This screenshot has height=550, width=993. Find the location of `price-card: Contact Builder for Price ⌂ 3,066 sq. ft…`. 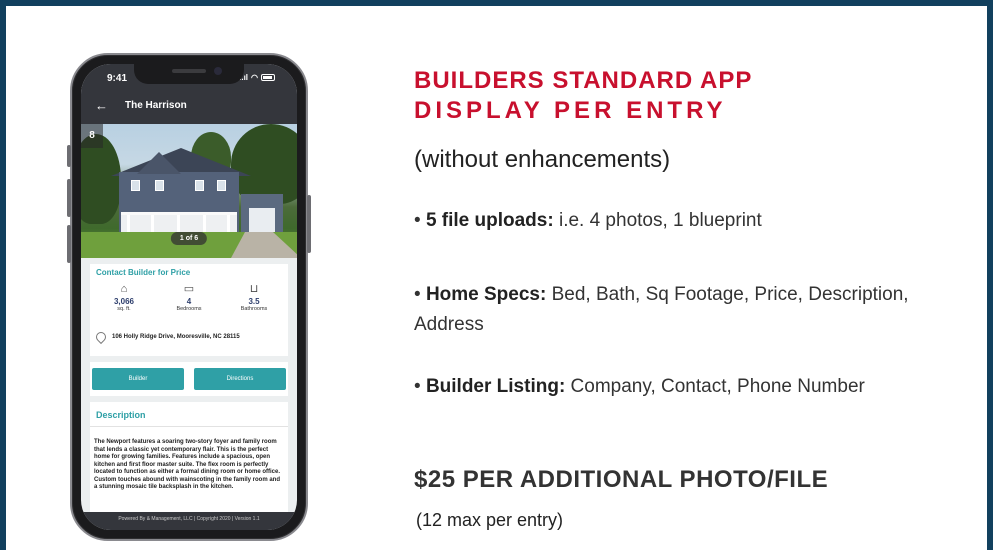

price-card: Contact Builder for Price ⌂ 3,066 sq. ft… is located at coordinates (189, 310).